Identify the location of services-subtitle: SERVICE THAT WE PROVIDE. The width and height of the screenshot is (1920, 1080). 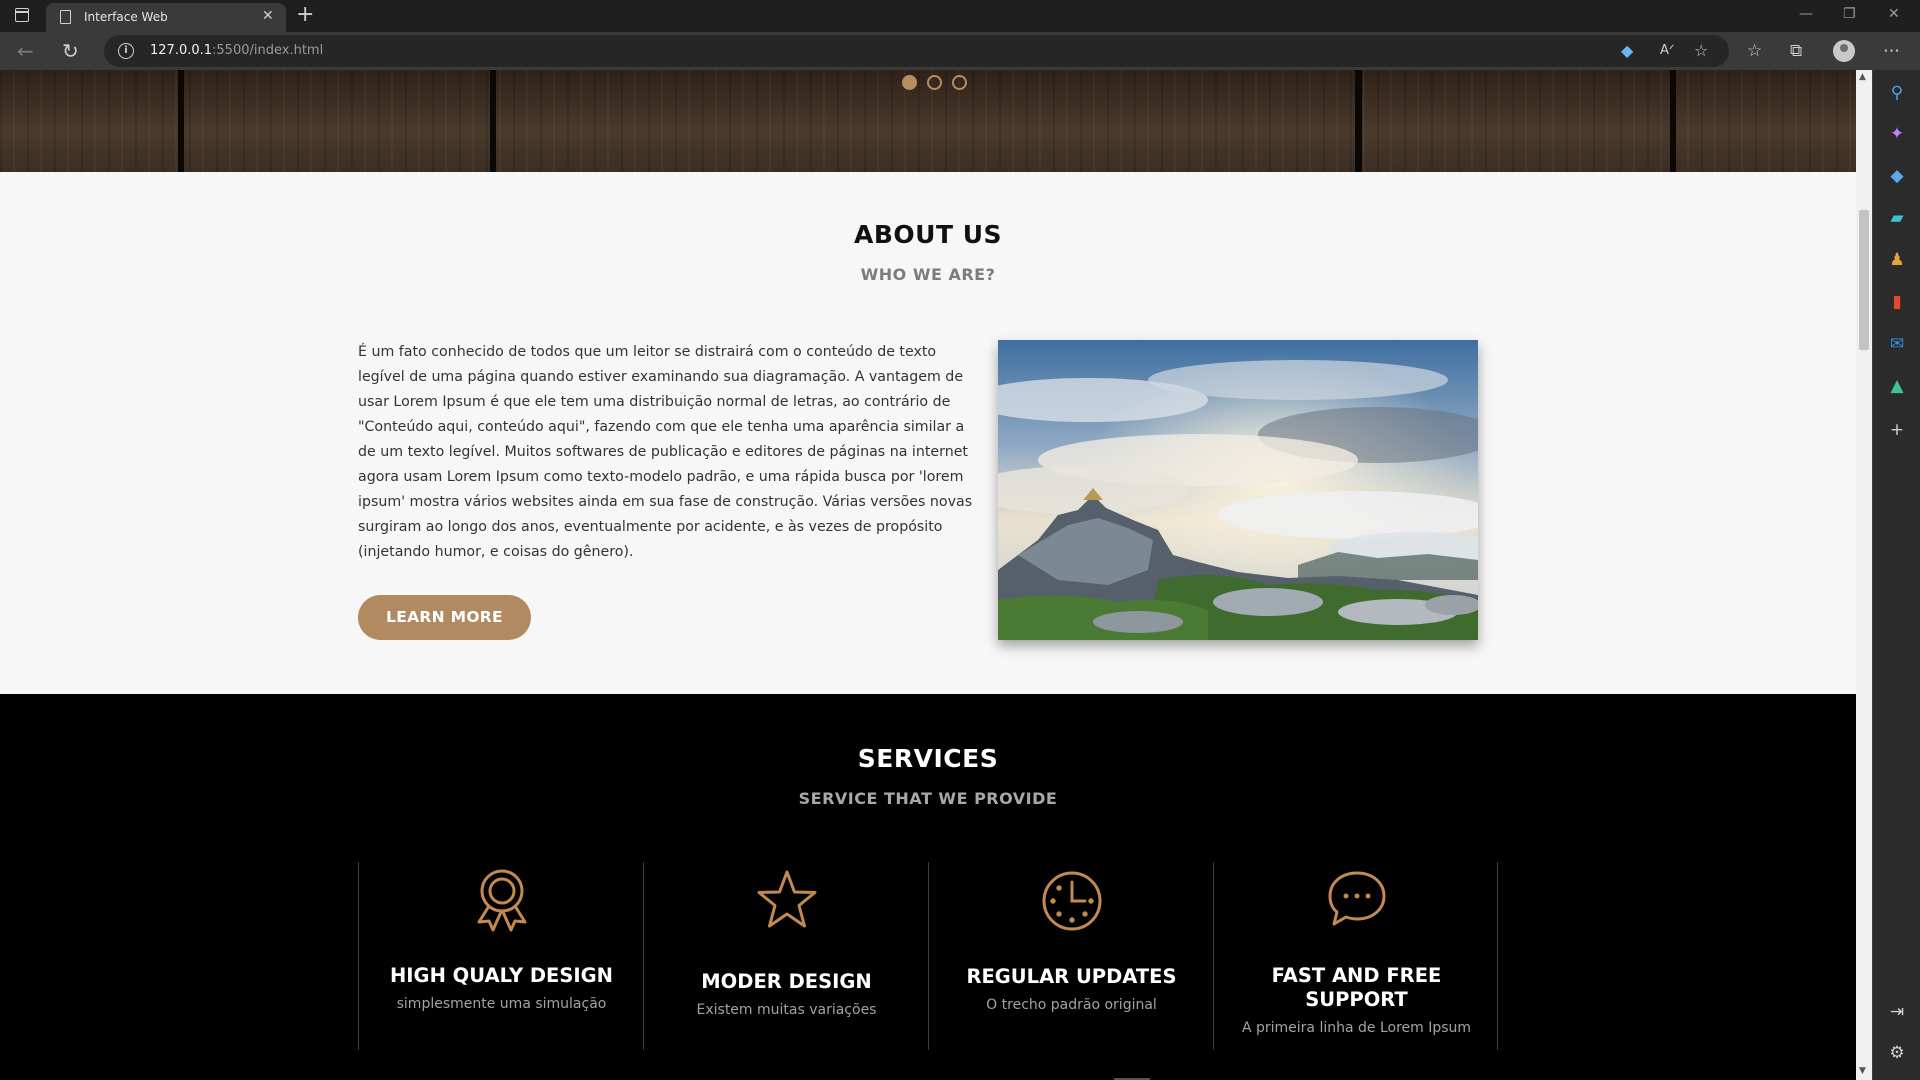
(928, 798).